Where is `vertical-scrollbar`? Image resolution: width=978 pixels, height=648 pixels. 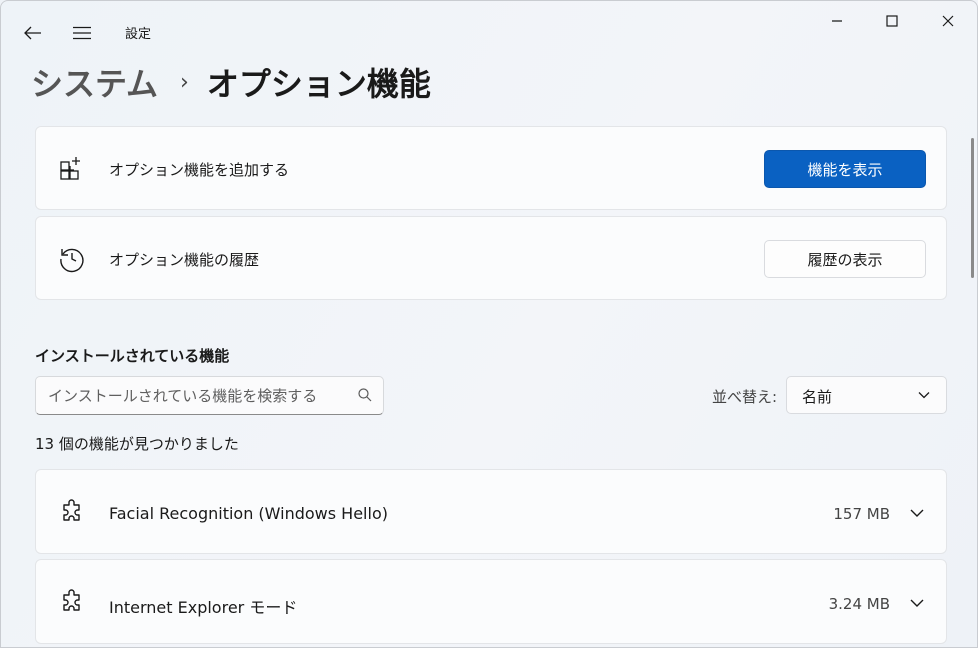 vertical-scrollbar is located at coordinates (972, 208).